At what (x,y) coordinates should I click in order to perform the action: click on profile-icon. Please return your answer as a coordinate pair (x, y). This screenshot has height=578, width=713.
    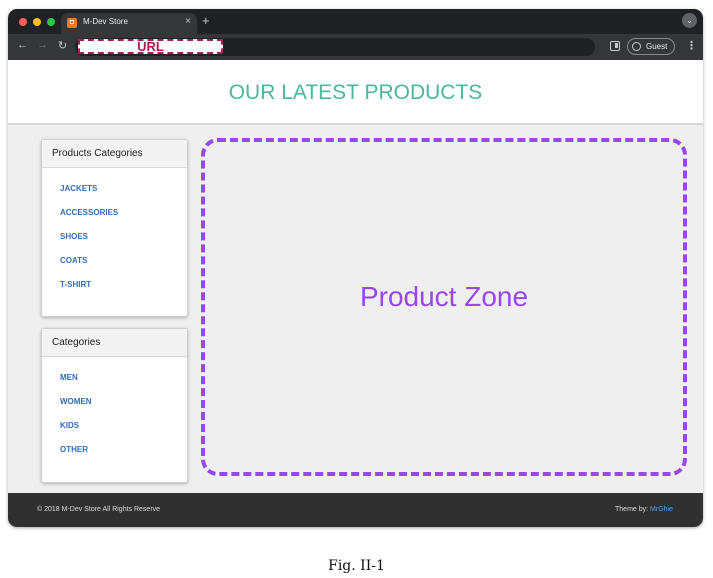
    Looking at the image, I should click on (636, 46).